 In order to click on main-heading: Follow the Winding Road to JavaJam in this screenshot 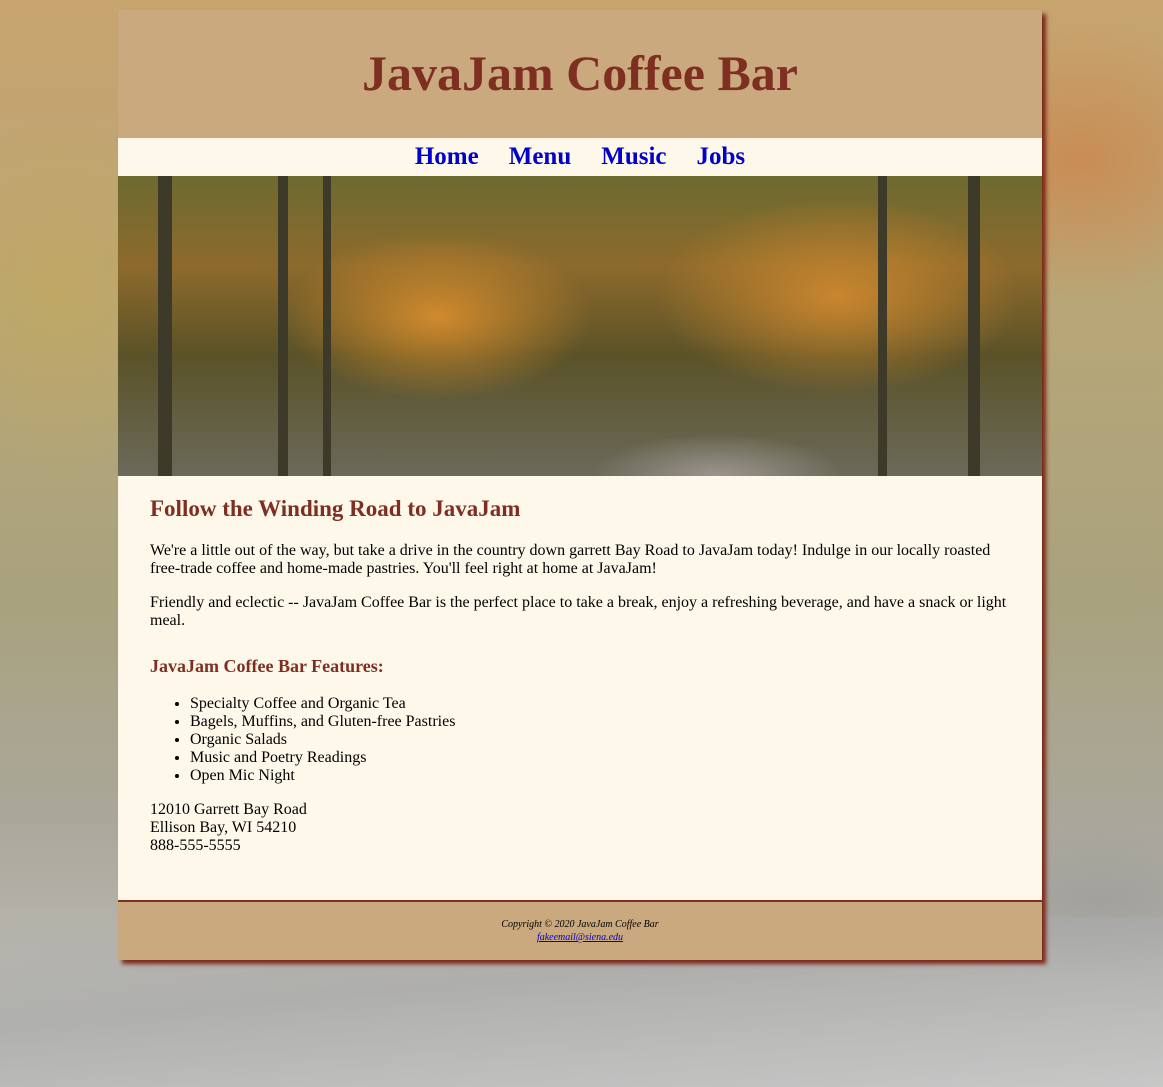, I will do `click(335, 508)`.